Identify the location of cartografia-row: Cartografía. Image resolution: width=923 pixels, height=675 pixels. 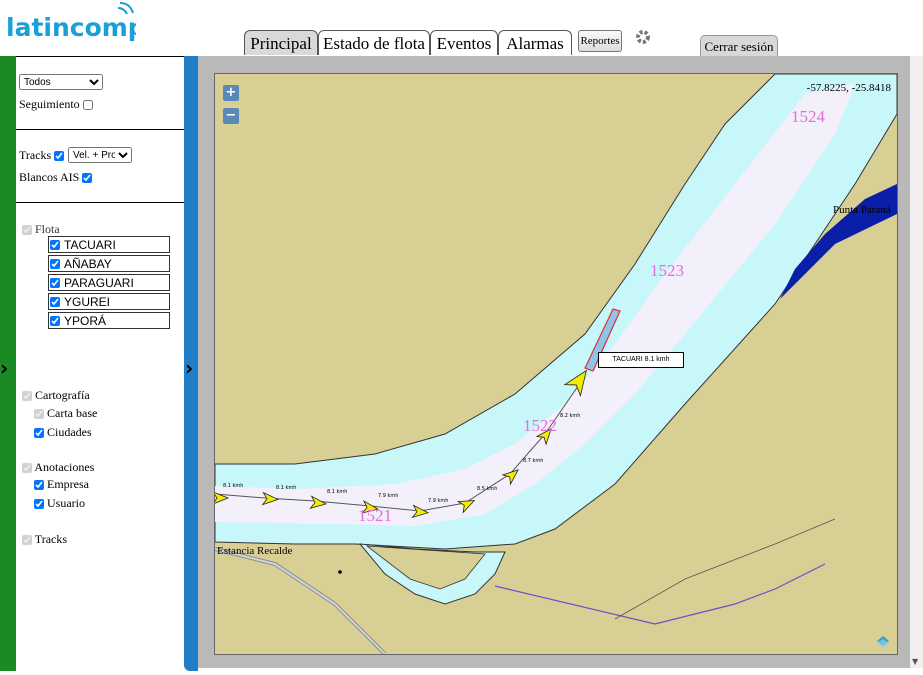
(56, 395).